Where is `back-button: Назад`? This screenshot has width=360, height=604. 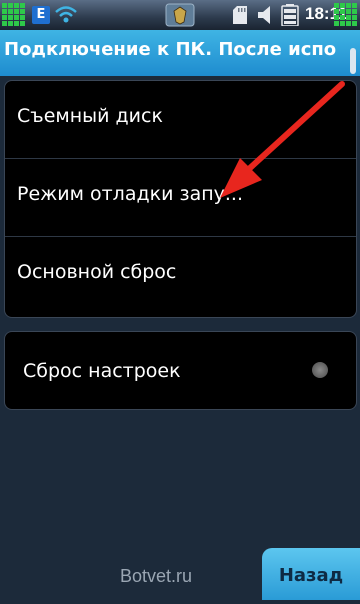 back-button: Назад is located at coordinates (311, 574).